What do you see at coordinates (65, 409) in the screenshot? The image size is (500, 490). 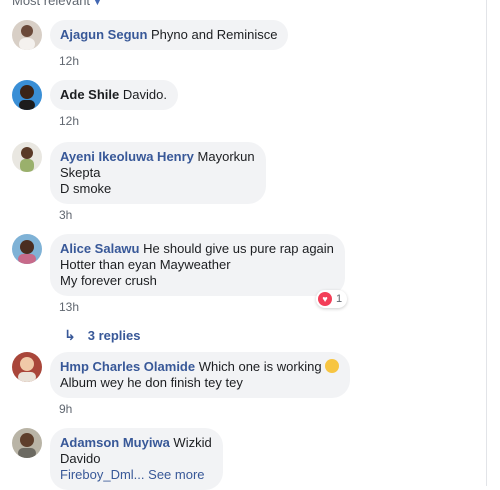 I see `comment-time: 9h` at bounding box center [65, 409].